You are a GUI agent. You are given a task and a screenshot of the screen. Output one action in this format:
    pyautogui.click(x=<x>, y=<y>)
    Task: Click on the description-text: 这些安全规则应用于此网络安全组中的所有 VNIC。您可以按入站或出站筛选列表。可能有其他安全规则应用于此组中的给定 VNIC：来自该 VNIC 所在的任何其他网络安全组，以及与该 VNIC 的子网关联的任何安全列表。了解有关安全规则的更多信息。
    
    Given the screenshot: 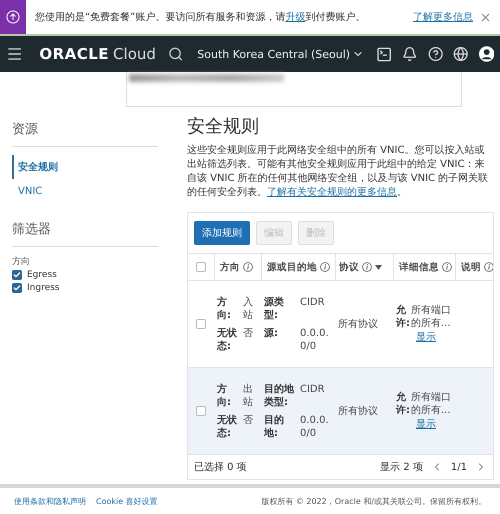 What is the action you would take?
    pyautogui.click(x=338, y=172)
    